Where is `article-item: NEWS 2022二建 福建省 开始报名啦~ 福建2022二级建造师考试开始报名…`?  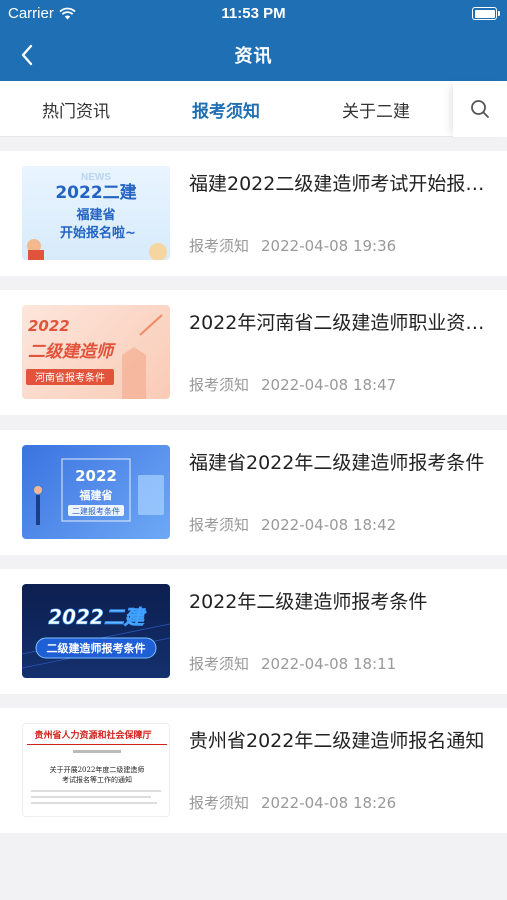 article-item: NEWS 2022二建 福建省 开始报名啦~ 福建2022二级建造师考试开始报名… is located at coordinates (253, 213).